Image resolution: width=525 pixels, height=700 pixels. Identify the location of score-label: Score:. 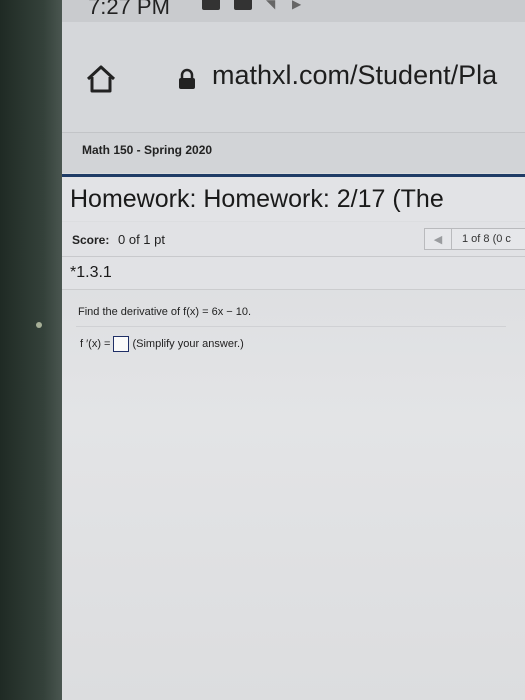
(91, 240).